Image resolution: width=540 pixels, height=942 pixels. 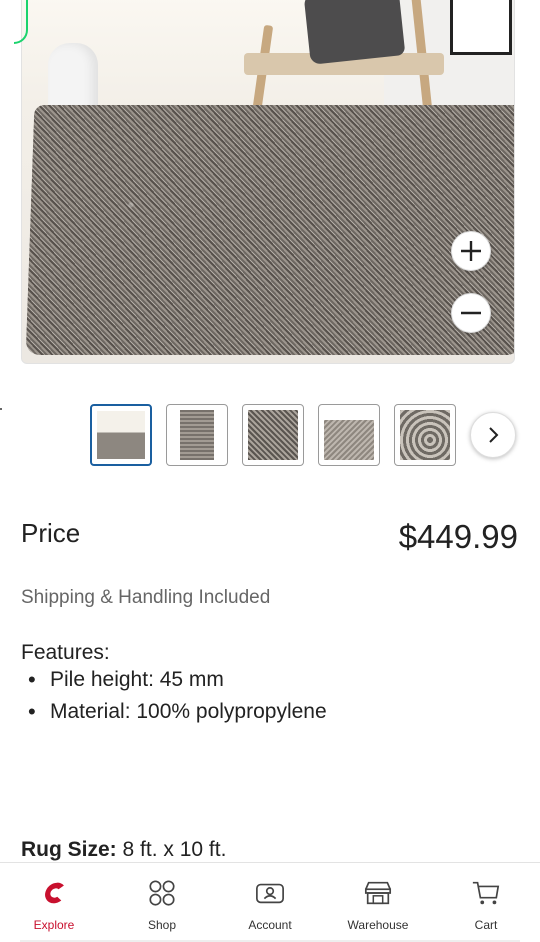 What do you see at coordinates (486, 893) in the screenshot?
I see `cart-icon` at bounding box center [486, 893].